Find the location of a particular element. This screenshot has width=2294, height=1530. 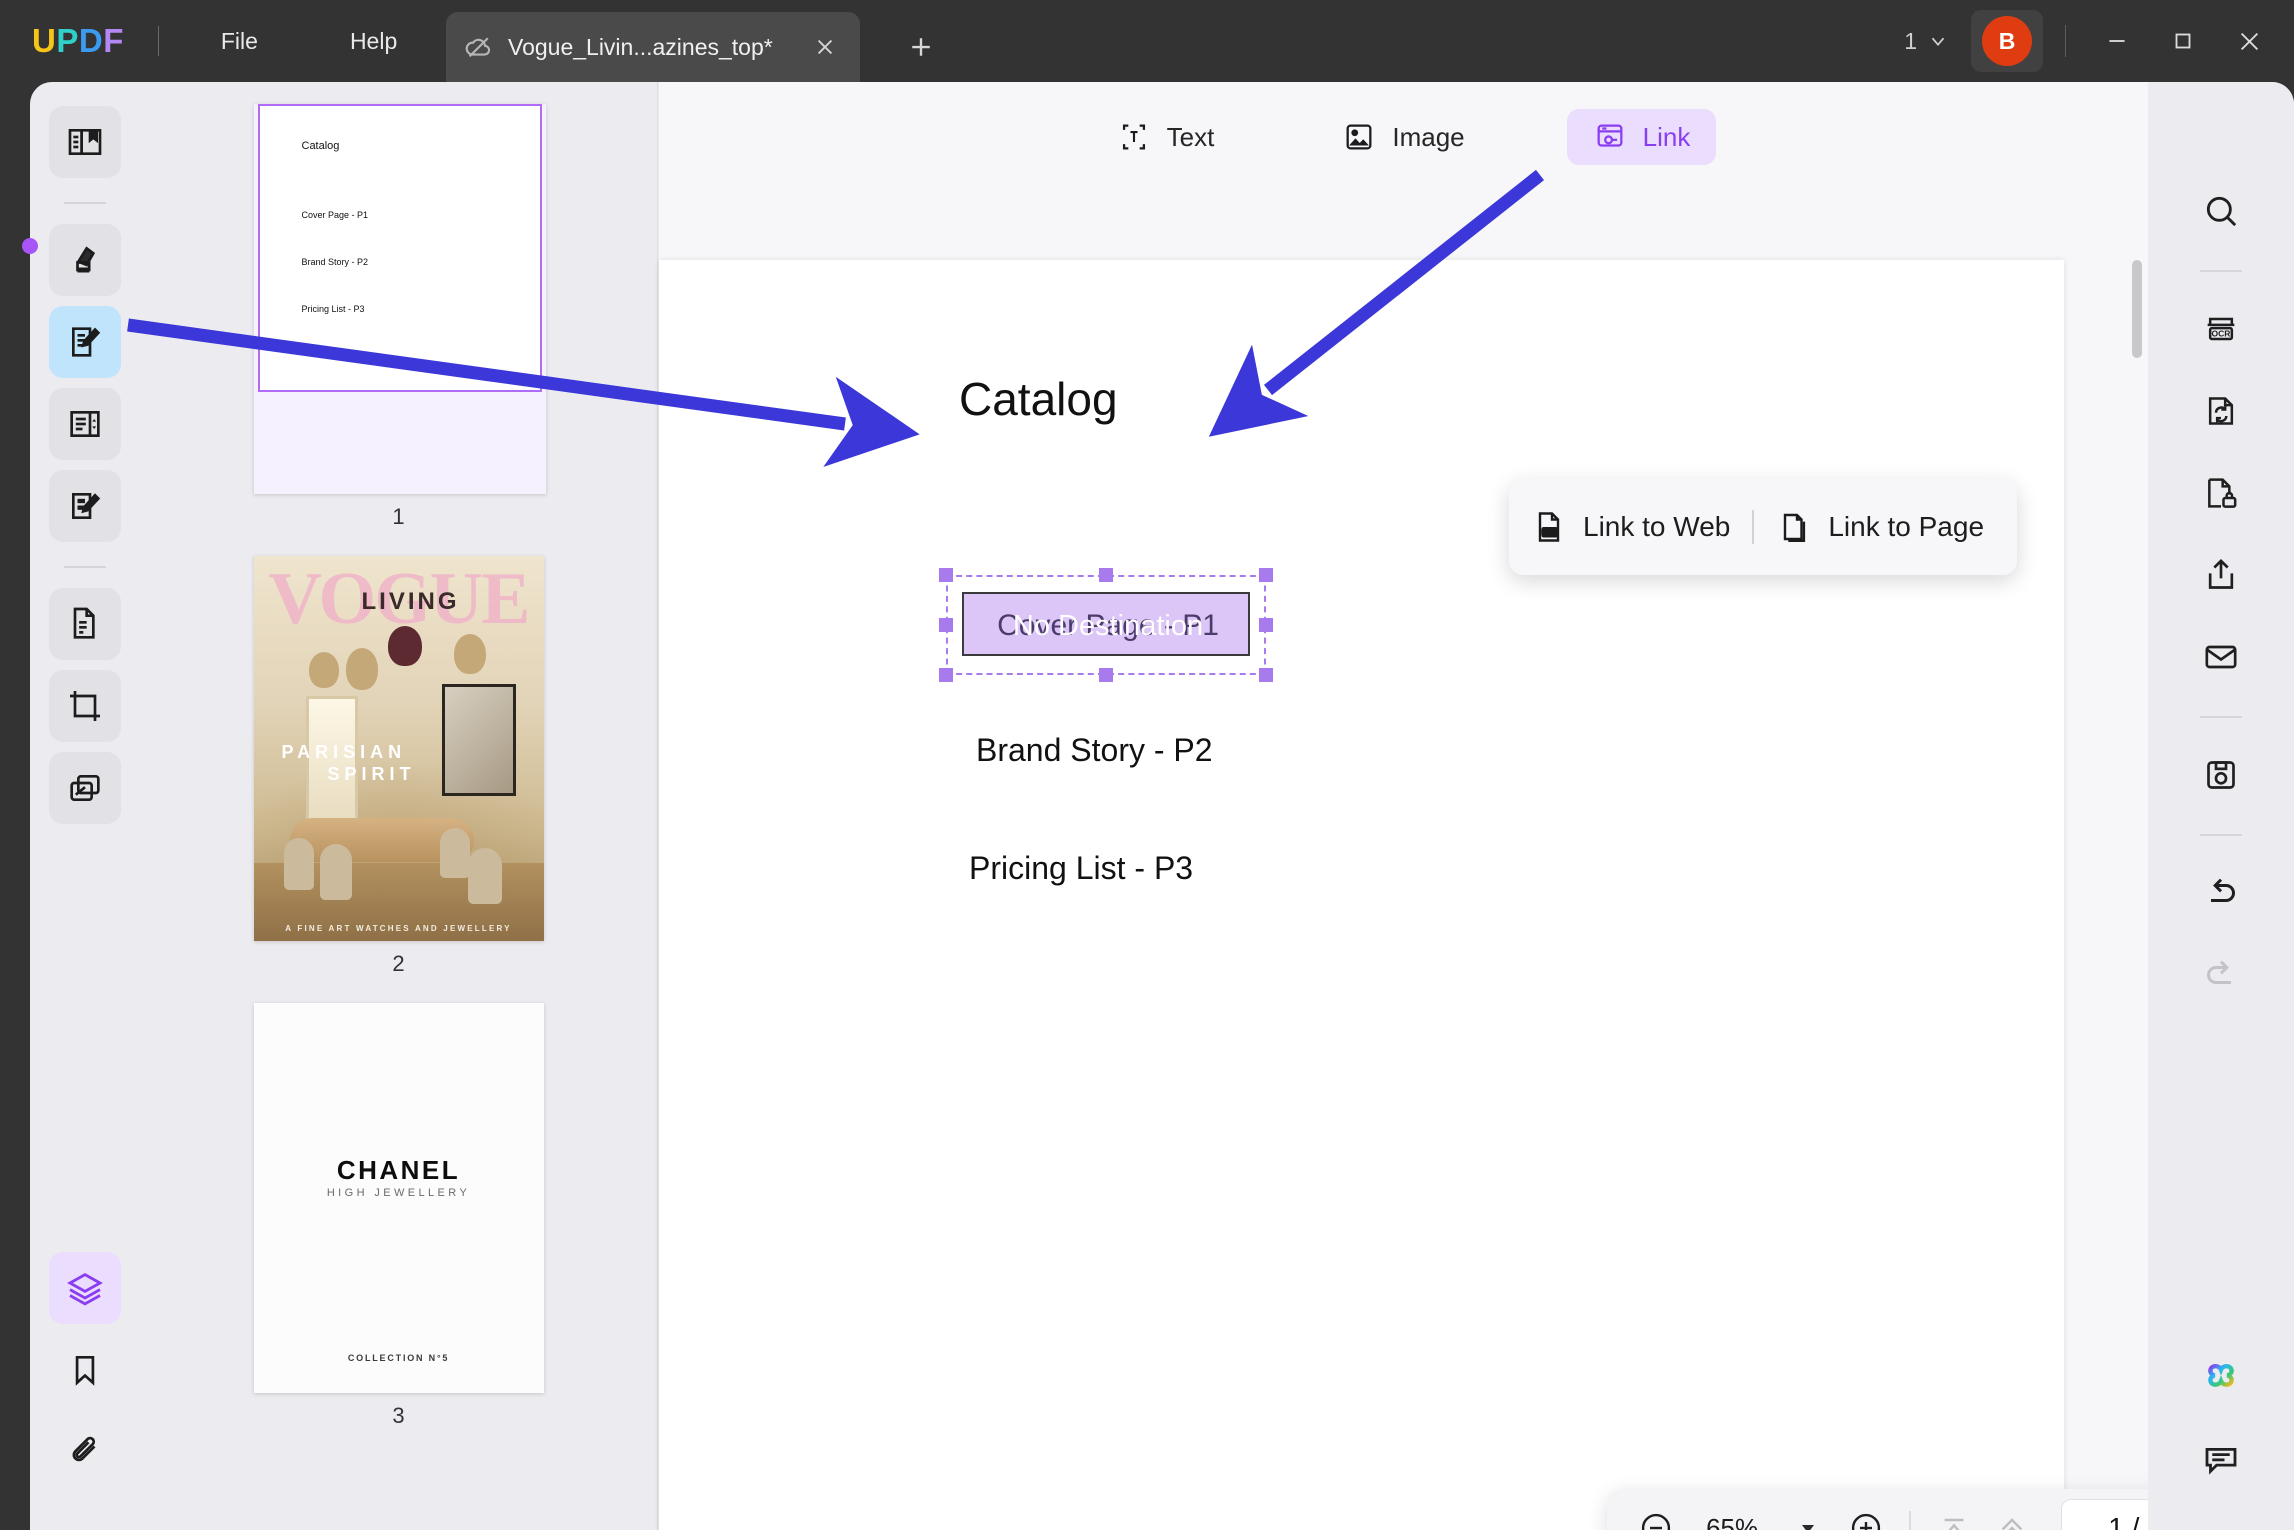

page-organize-icon is located at coordinates (84, 623).